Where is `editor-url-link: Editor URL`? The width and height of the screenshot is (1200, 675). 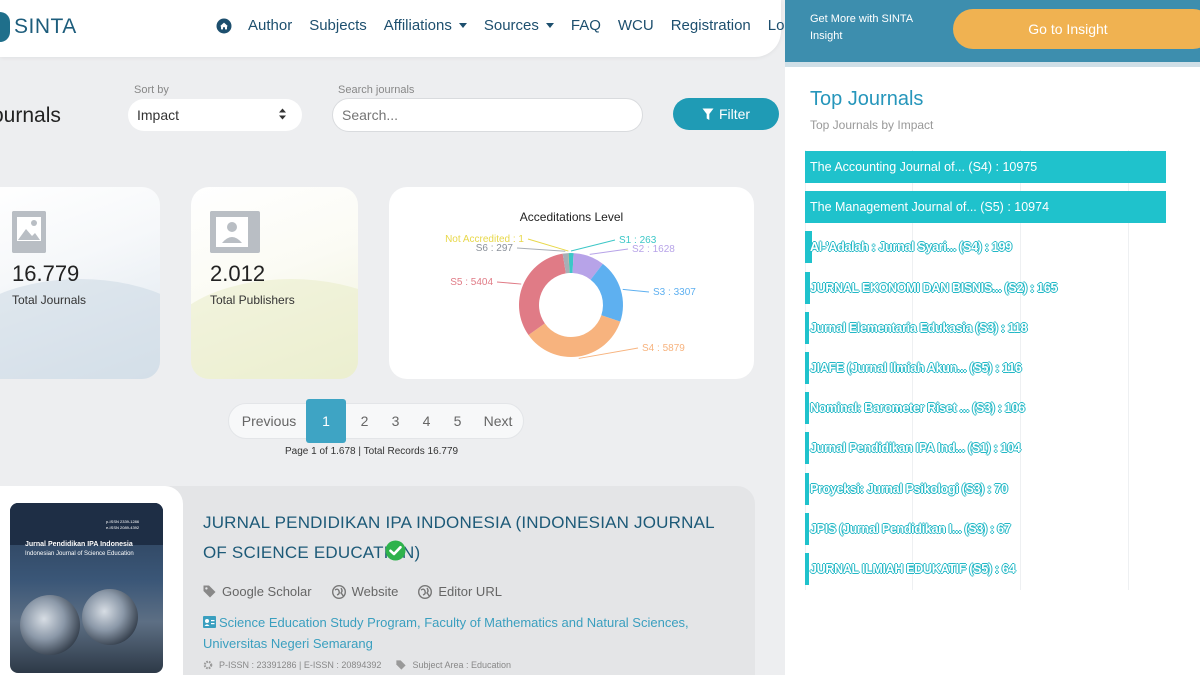 editor-url-link: Editor URL is located at coordinates (460, 591).